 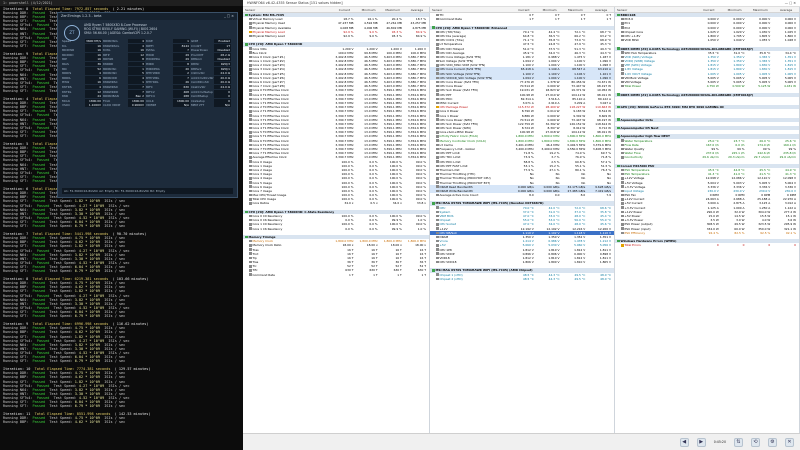 What do you see at coordinates (707, 128) in the screenshot?
I see `sensor-group-header: Aquacomputer D5 Next` at bounding box center [707, 128].